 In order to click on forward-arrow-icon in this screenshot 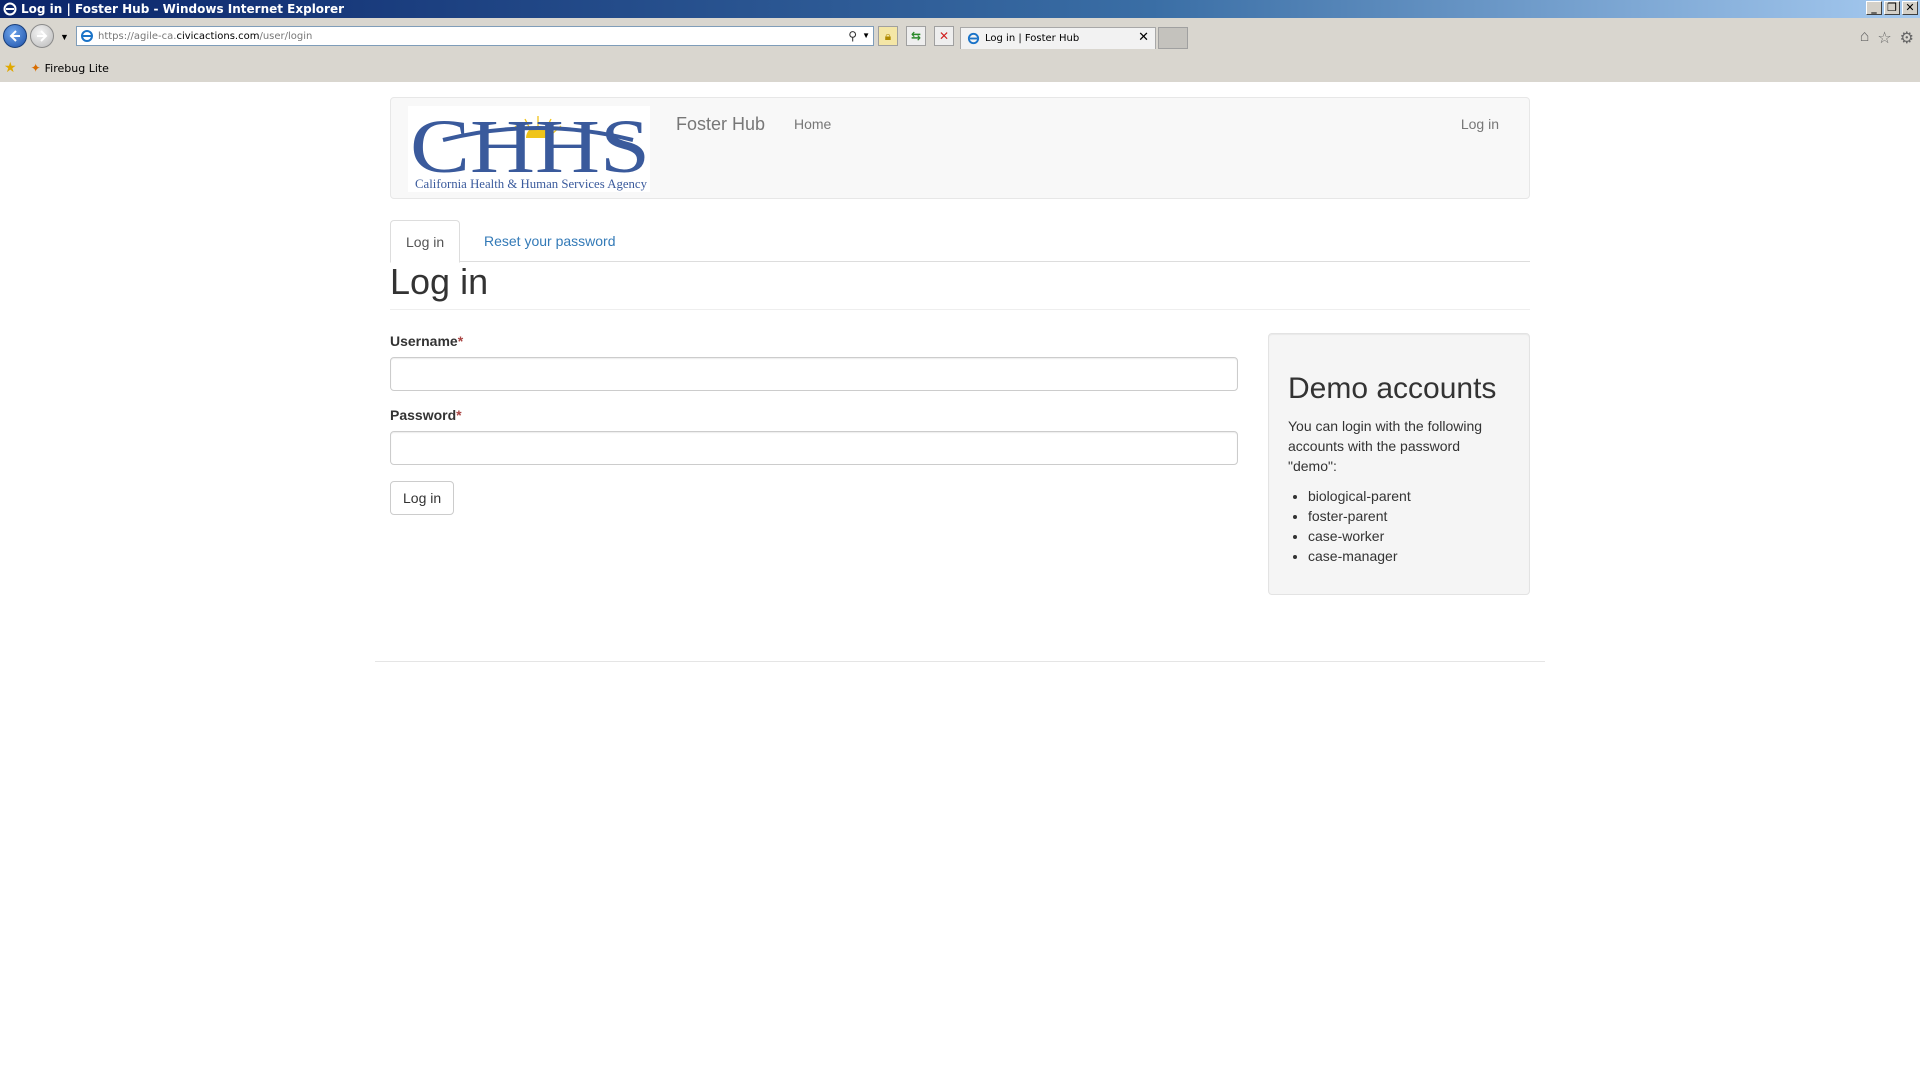, I will do `click(42, 36)`.